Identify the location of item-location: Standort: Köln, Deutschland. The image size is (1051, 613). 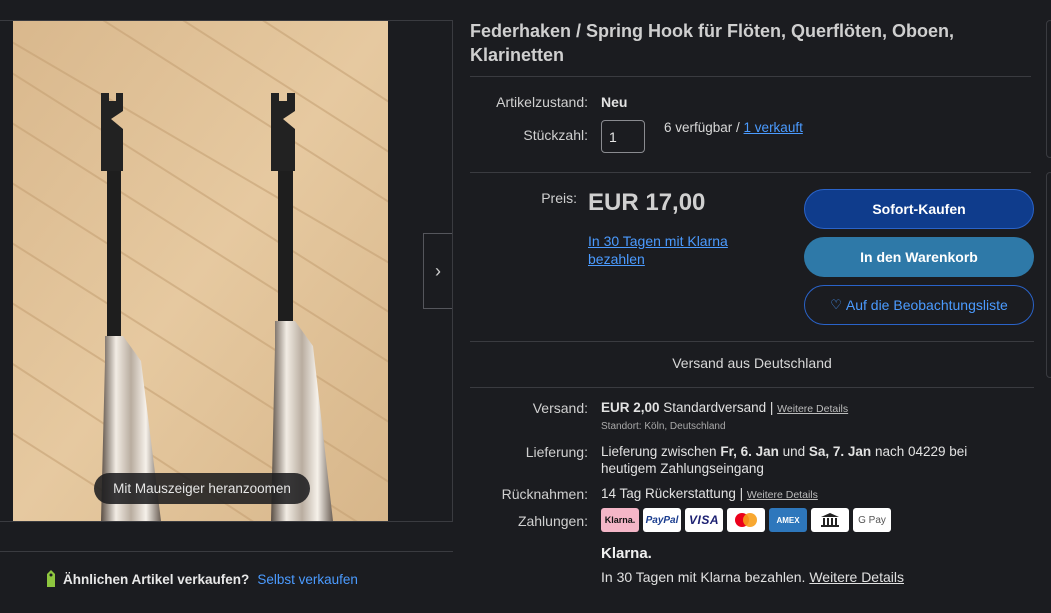
(663, 426).